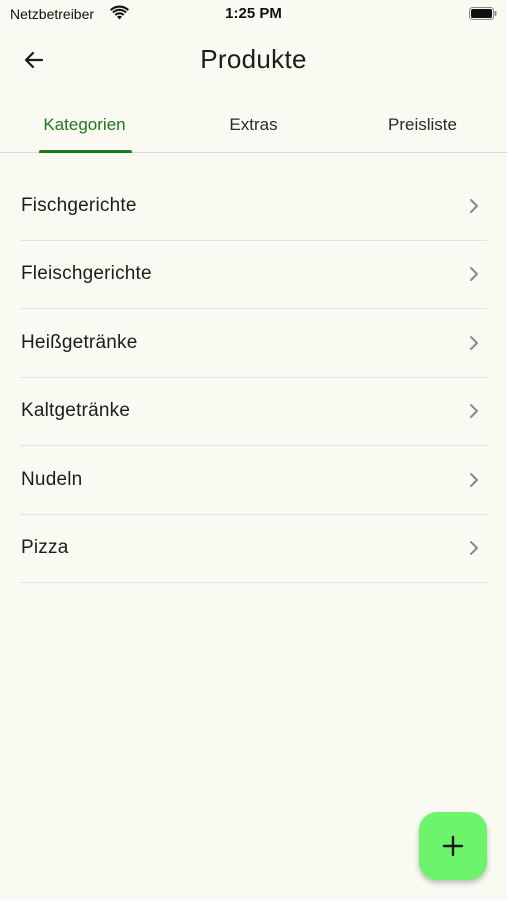 The image size is (507, 900). I want to click on category-label: Pizza, so click(45, 548).